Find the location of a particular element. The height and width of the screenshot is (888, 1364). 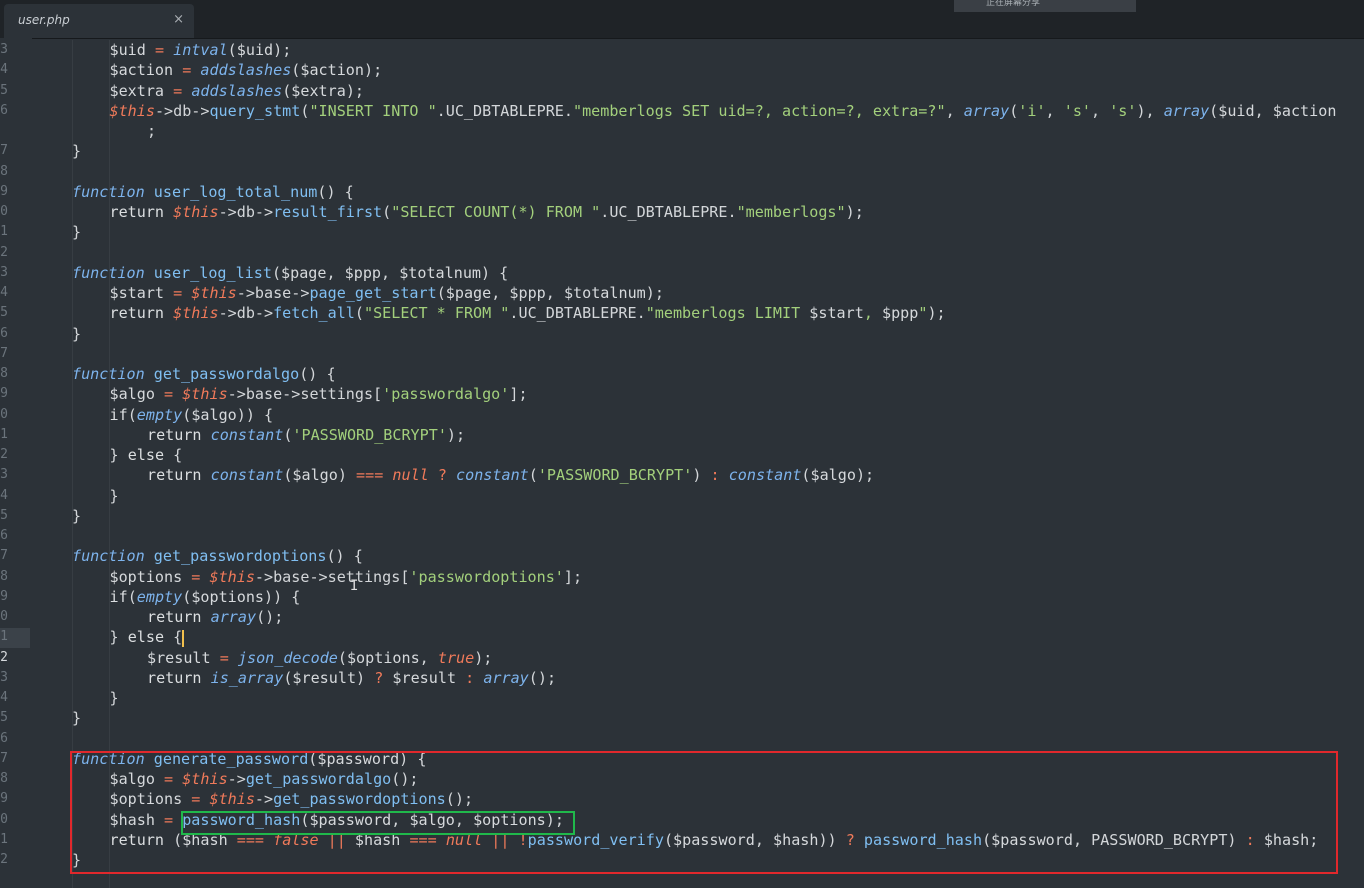

code-text: function get_passwordoptions() { is located at coordinates (217, 556).